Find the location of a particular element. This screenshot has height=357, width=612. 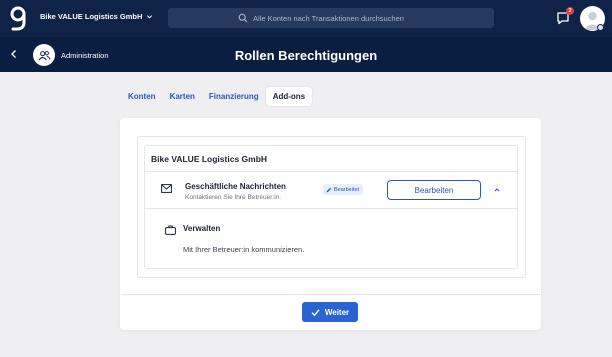

tab-bar: Konten Karten Finanzierung Add-ons is located at coordinates (217, 96).